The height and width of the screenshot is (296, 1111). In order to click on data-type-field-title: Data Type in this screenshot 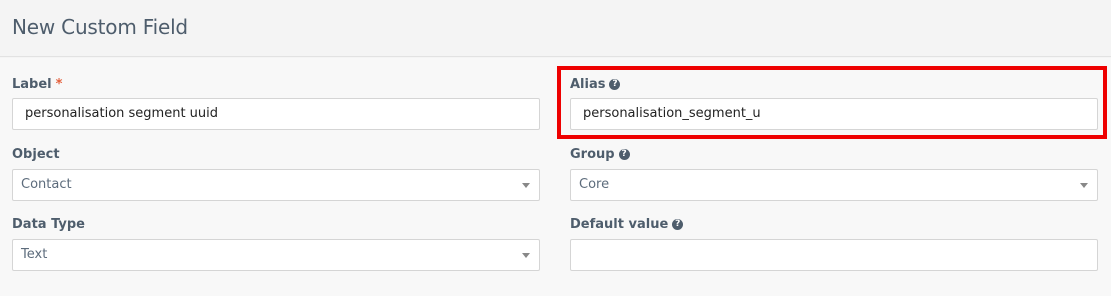, I will do `click(48, 224)`.